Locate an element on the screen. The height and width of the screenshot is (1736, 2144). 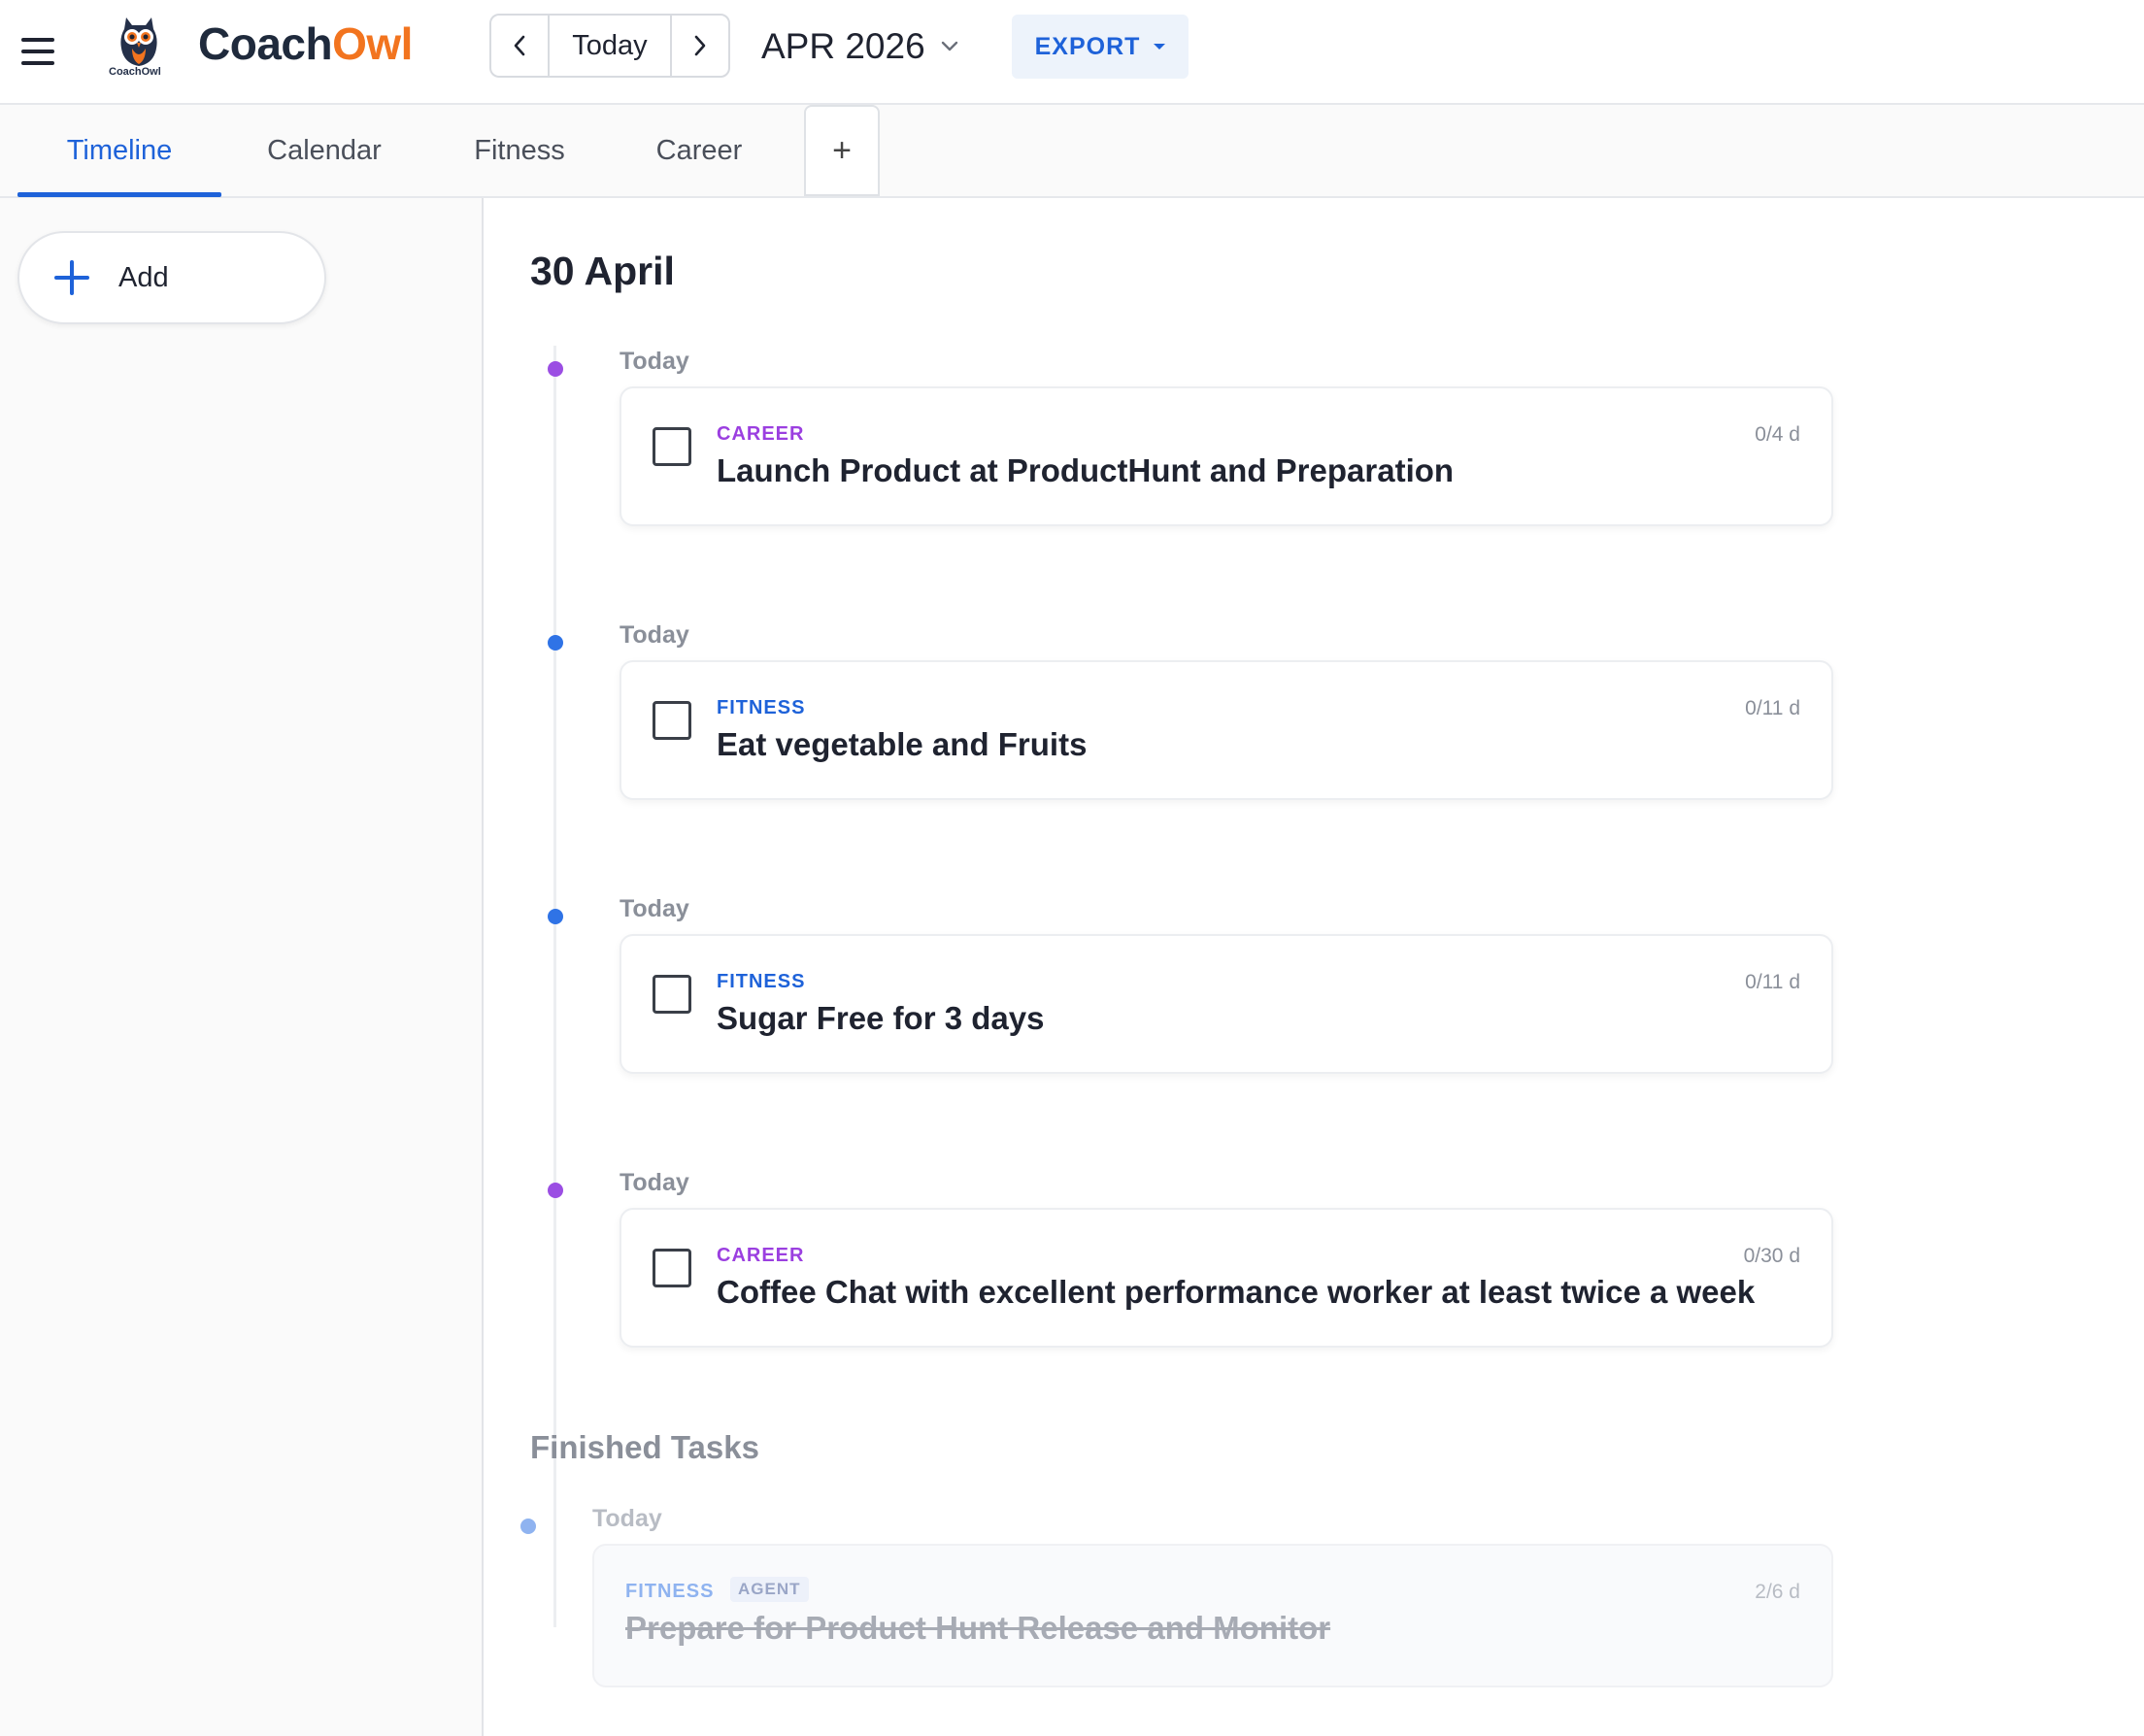
tab-fitness: Fitness is located at coordinates (520, 150).